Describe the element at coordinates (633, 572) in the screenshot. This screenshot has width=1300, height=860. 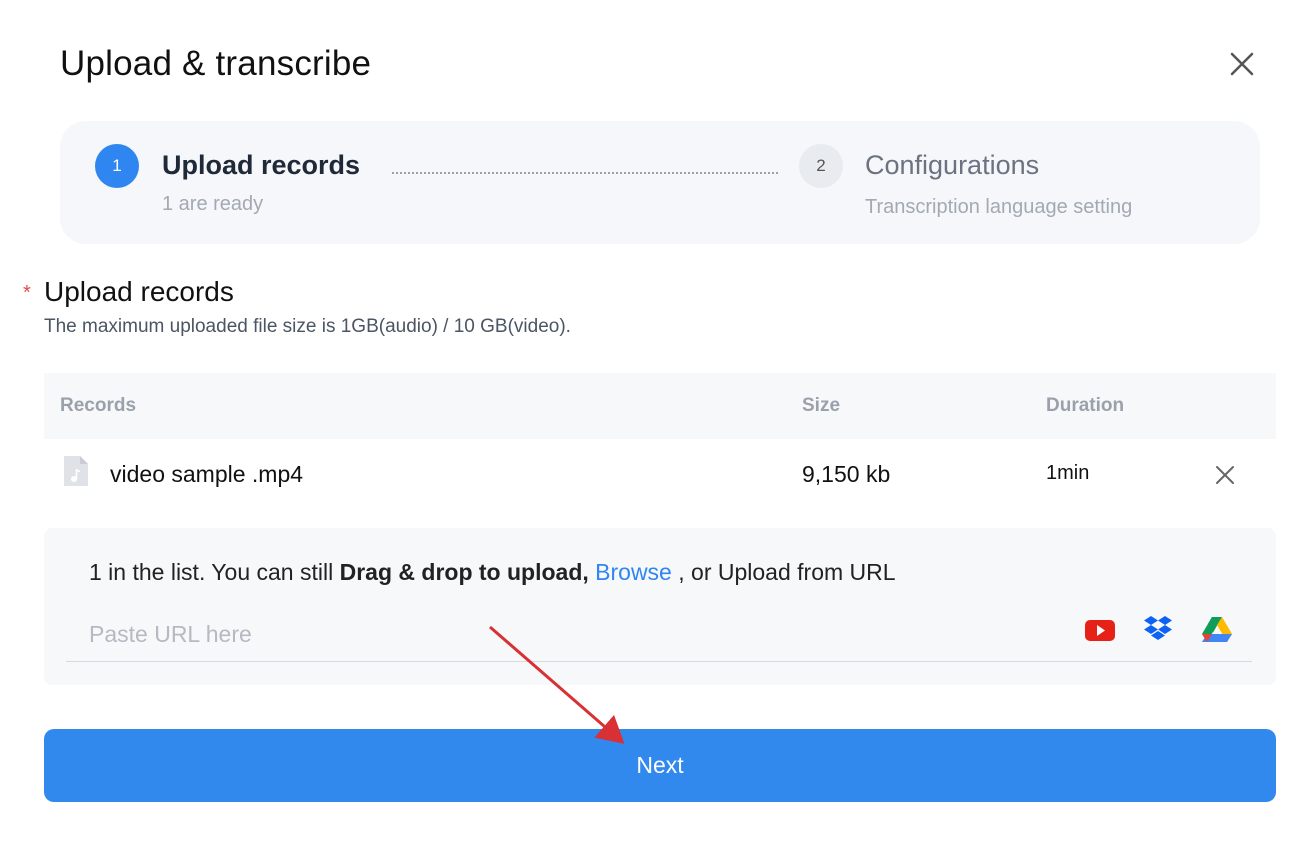
I see `browse-link: Browse` at that location.